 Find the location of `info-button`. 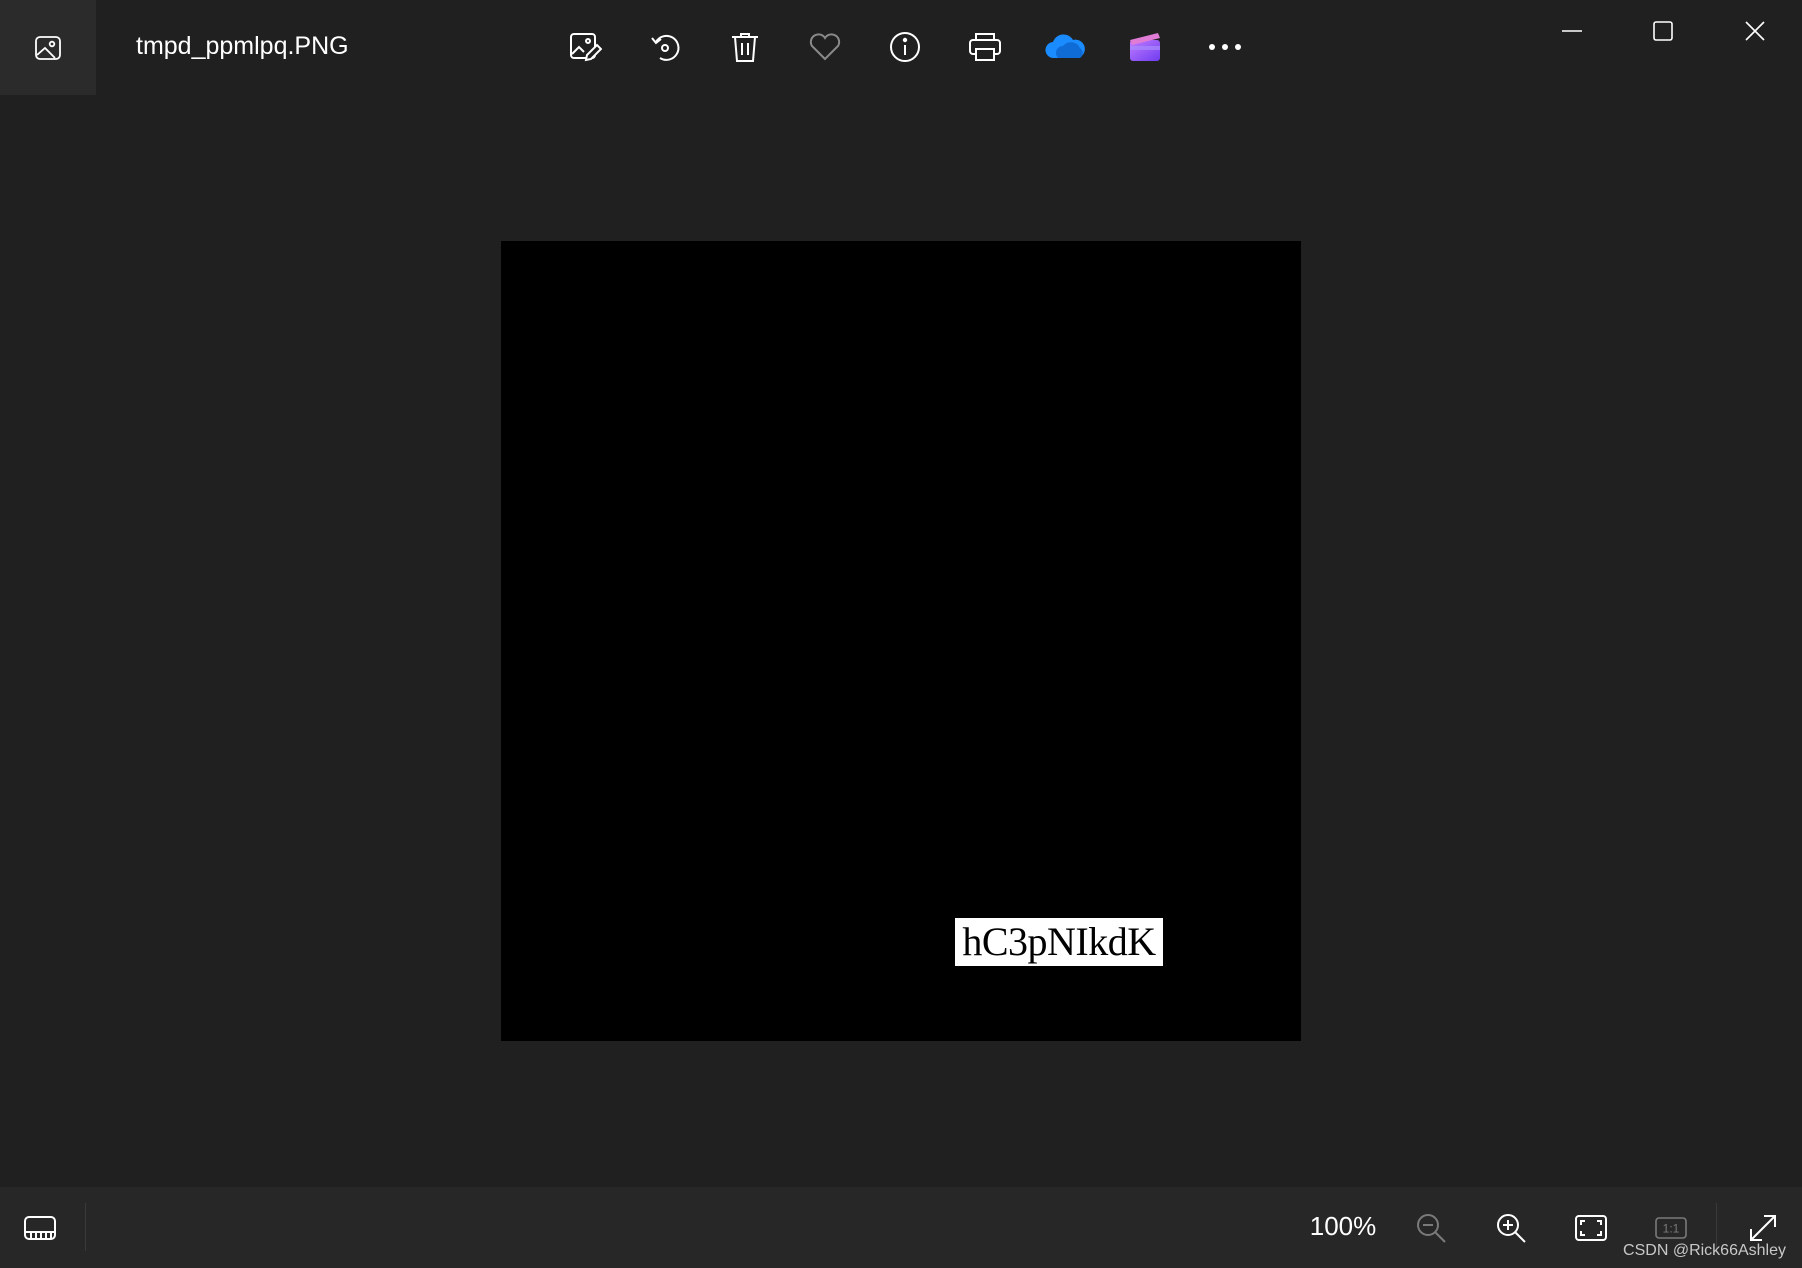

info-button is located at coordinates (905, 47).